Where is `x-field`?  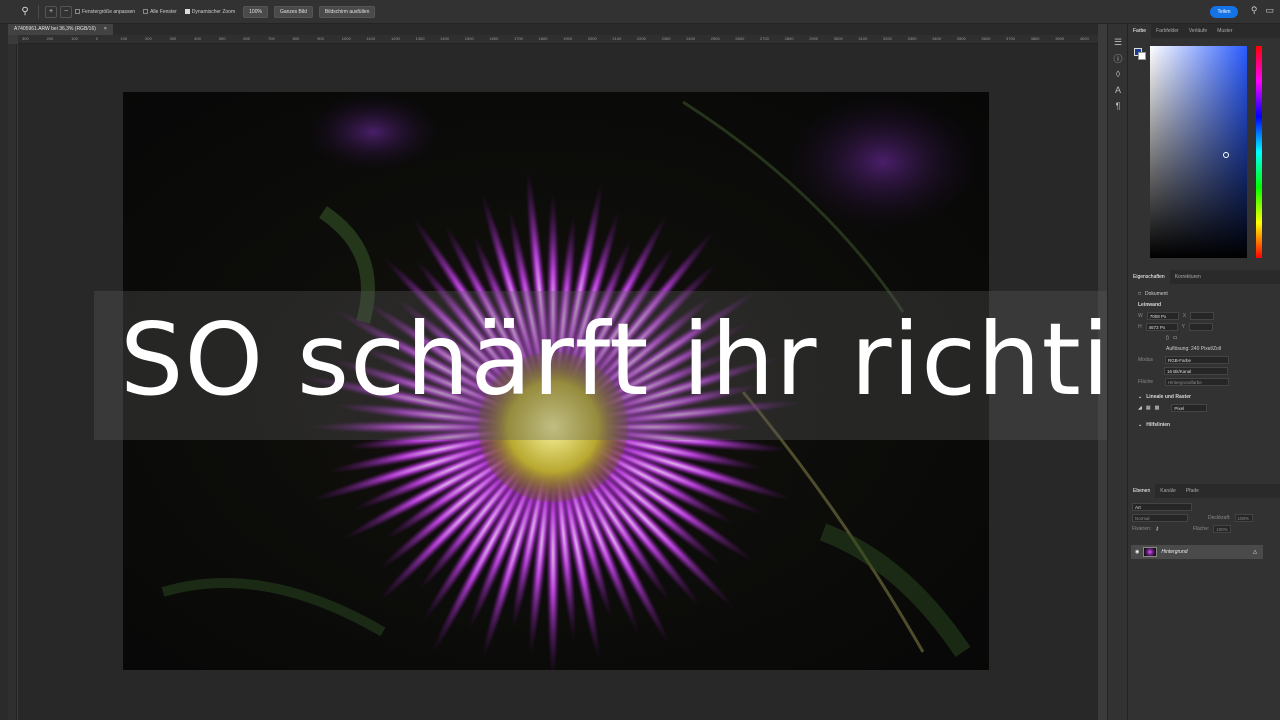 x-field is located at coordinates (1202, 315).